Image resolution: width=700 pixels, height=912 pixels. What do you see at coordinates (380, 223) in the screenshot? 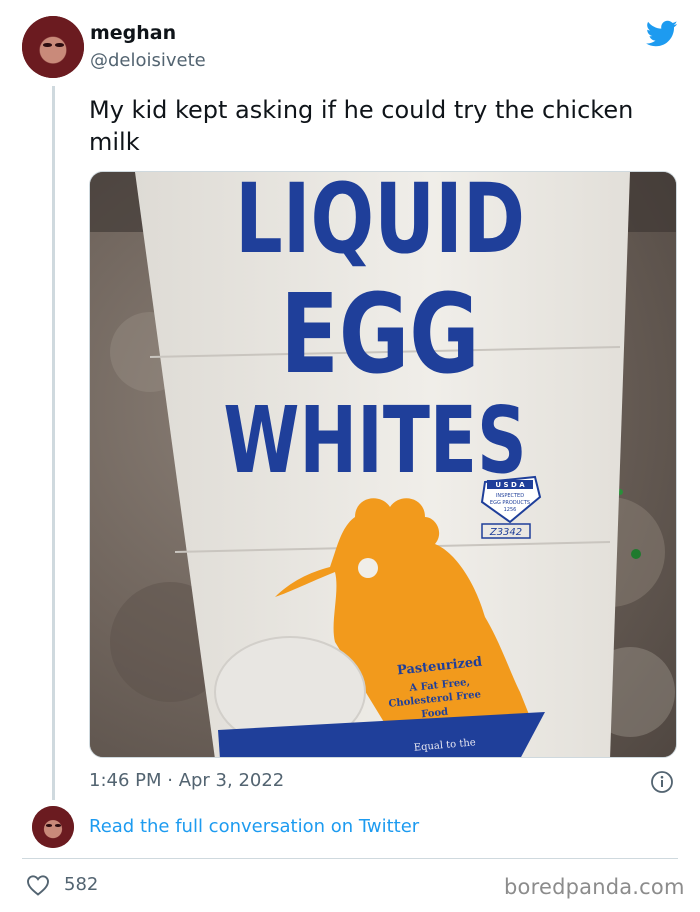
I see `carton-line-1: LIQUID` at bounding box center [380, 223].